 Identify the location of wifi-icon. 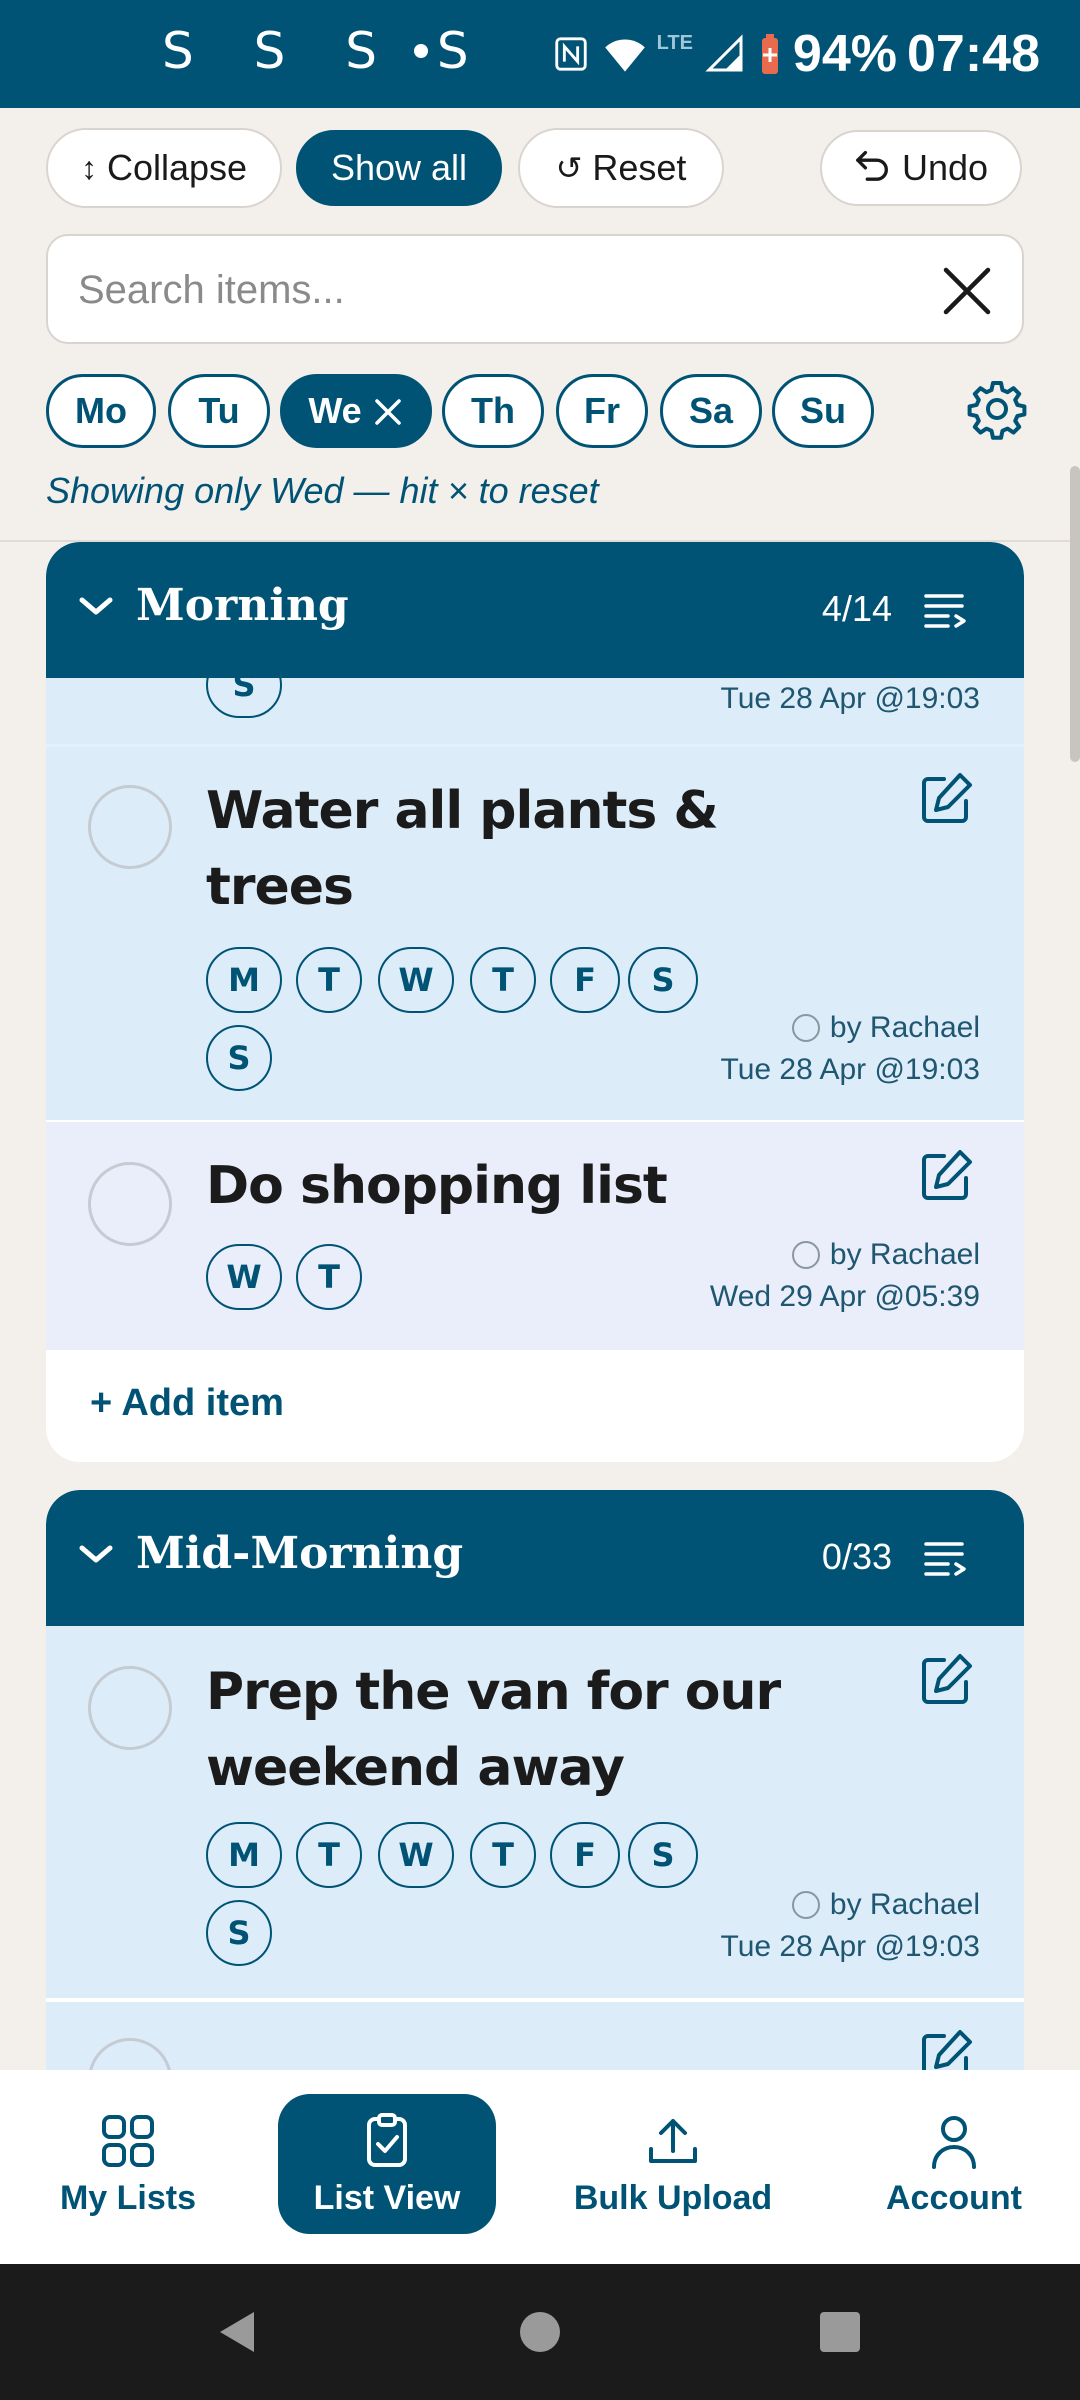
(625, 54).